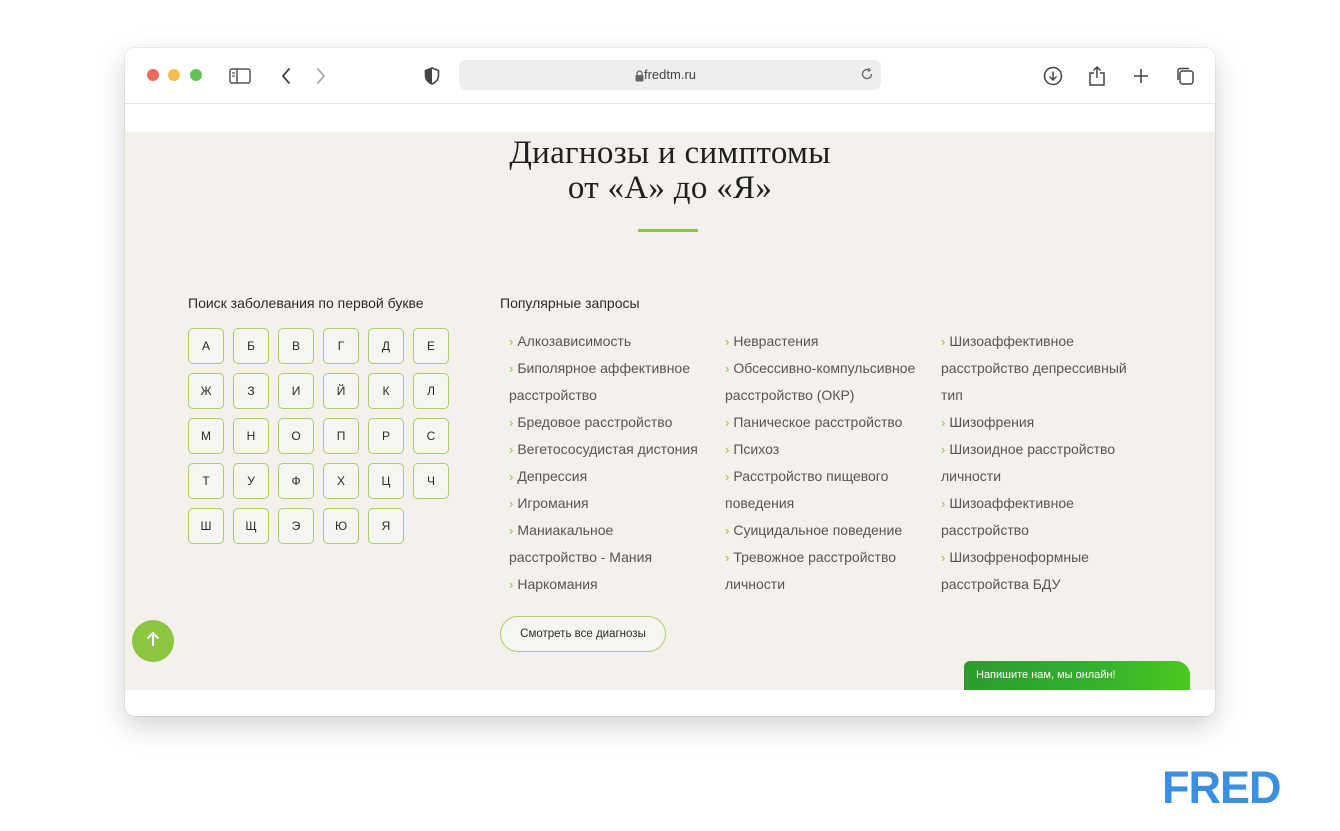 The image size is (1340, 831). Describe the element at coordinates (867, 76) in the screenshot. I see `reload-icon` at that location.